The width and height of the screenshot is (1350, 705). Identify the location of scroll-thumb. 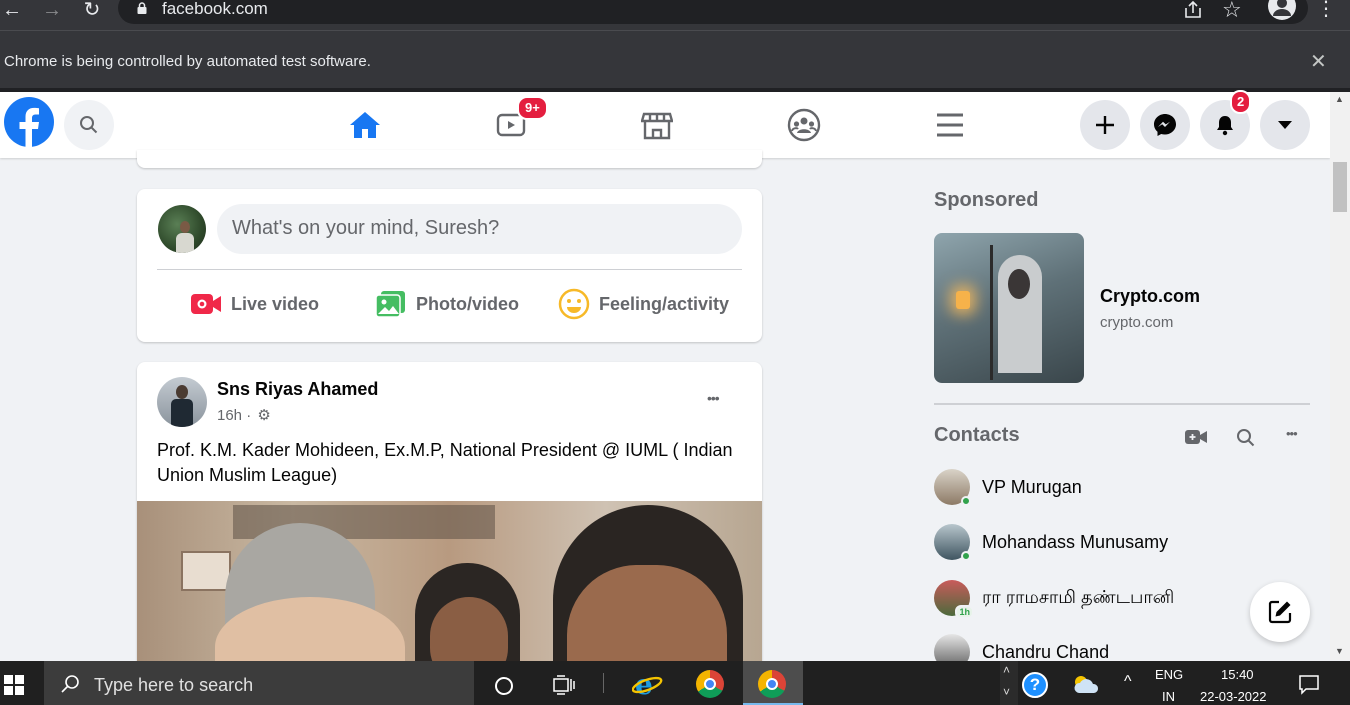
(1340, 187).